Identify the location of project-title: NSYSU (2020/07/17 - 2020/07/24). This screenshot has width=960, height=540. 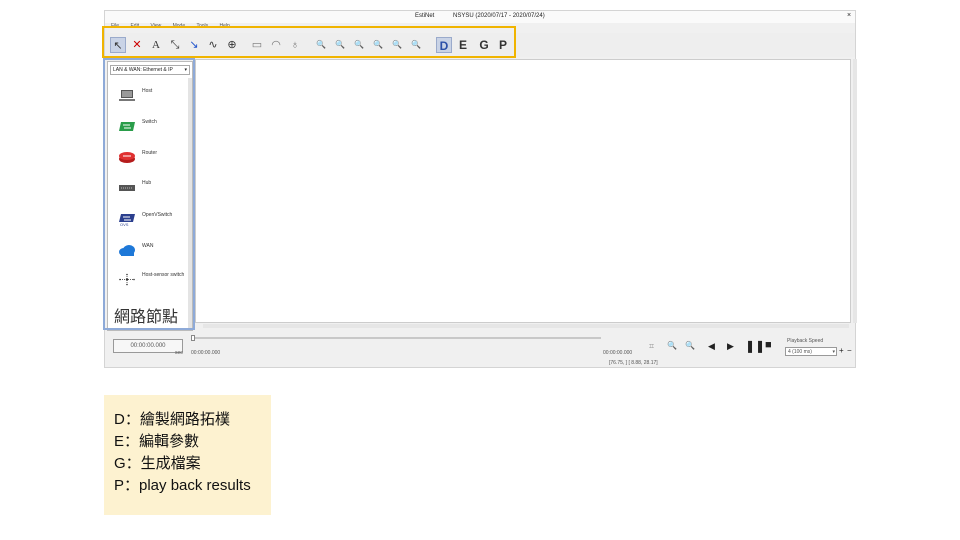
(499, 16).